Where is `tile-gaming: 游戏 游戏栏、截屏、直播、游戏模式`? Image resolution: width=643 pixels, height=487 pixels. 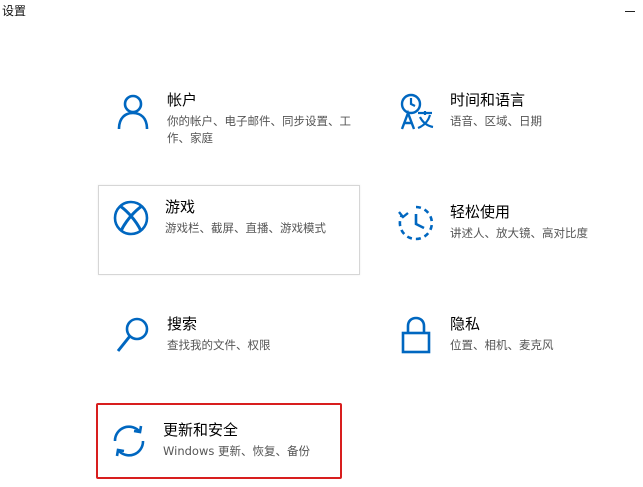 tile-gaming: 游戏 游戏栏、截屏、直播、游戏模式 is located at coordinates (229, 230).